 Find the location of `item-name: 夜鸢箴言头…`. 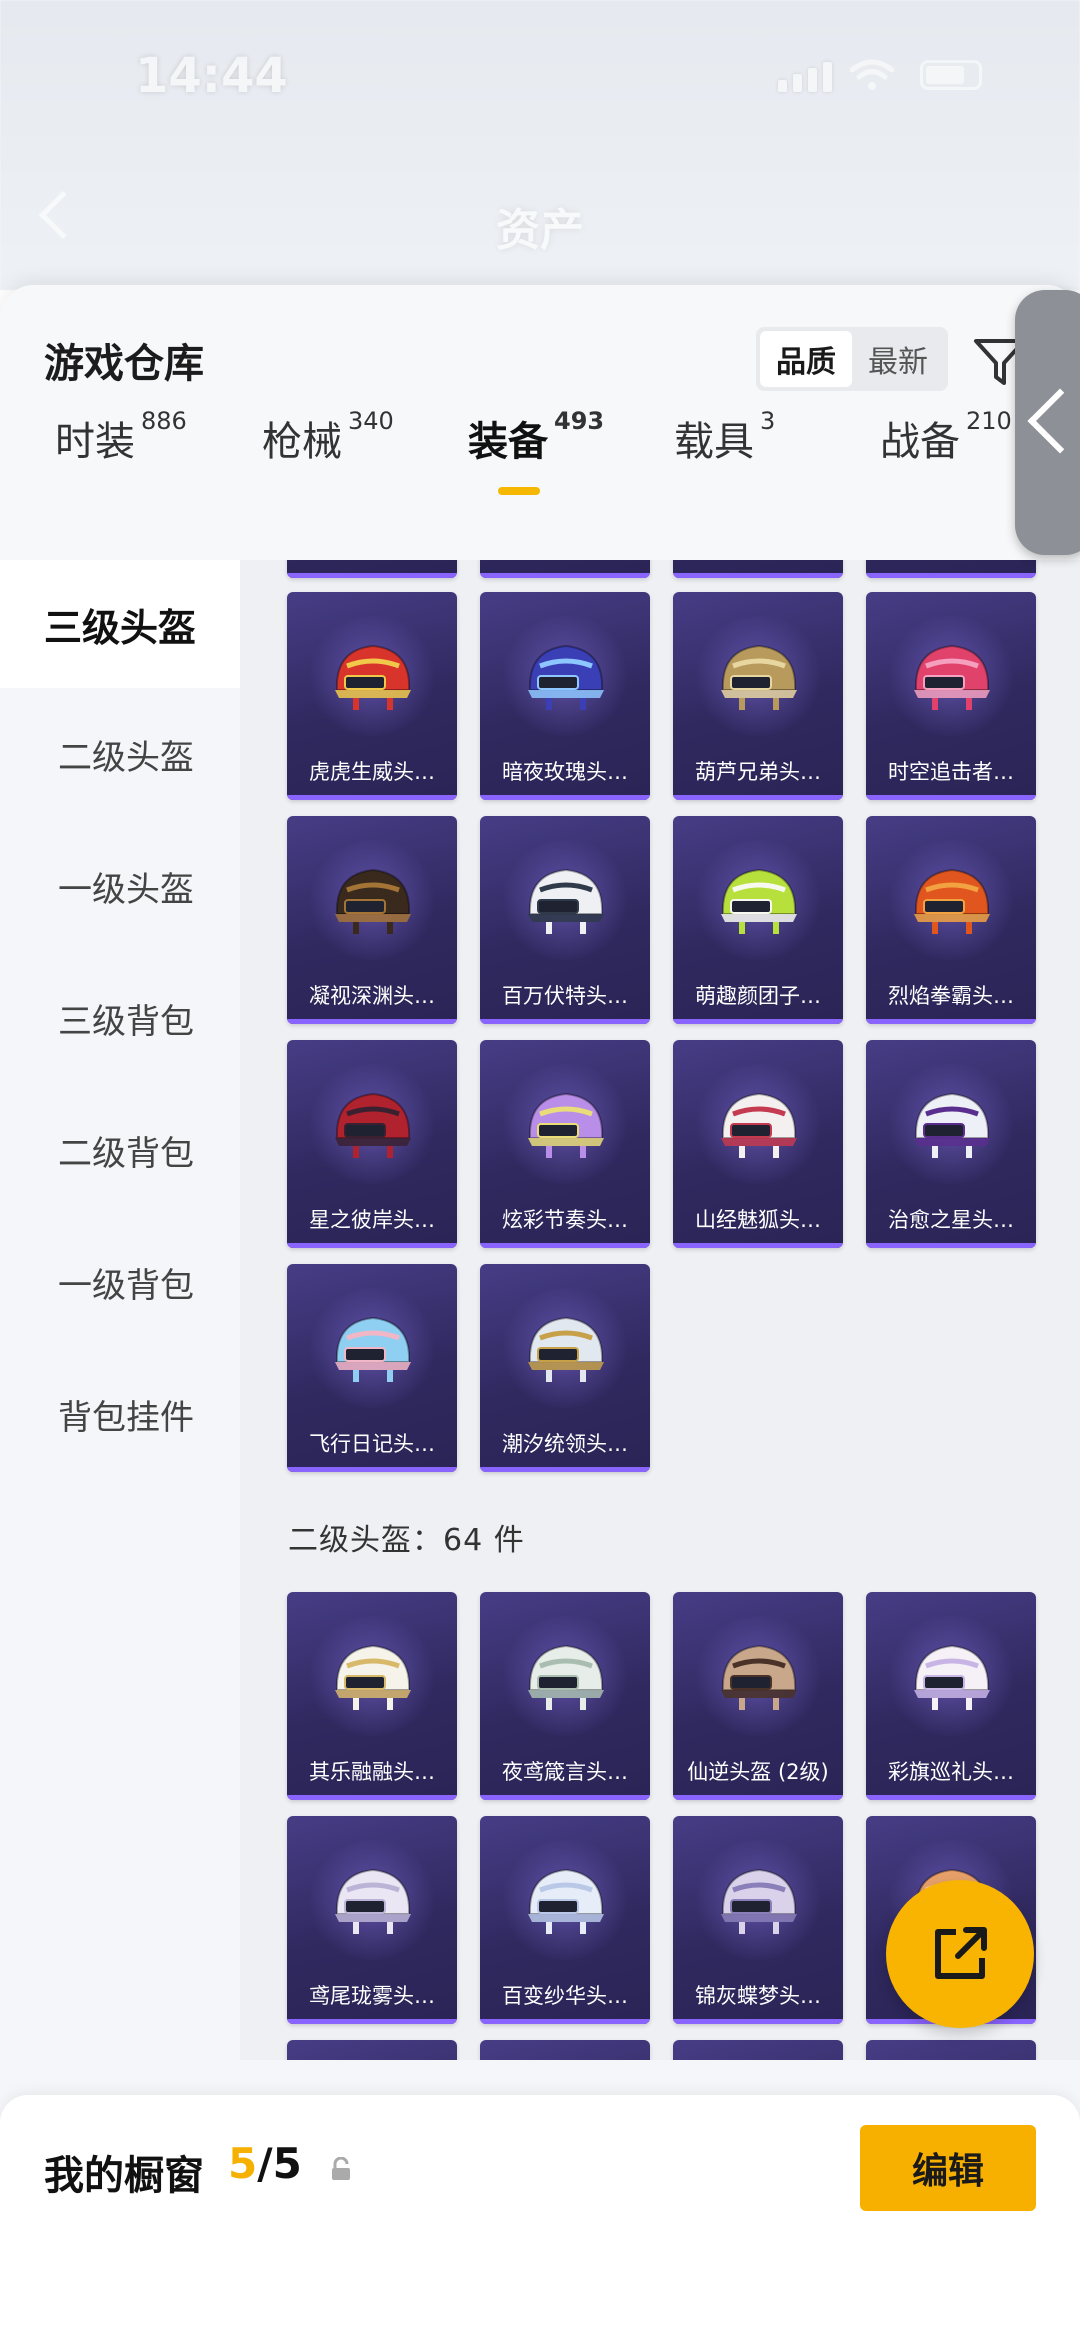

item-name: 夜鸢箴言头… is located at coordinates (565, 1772).